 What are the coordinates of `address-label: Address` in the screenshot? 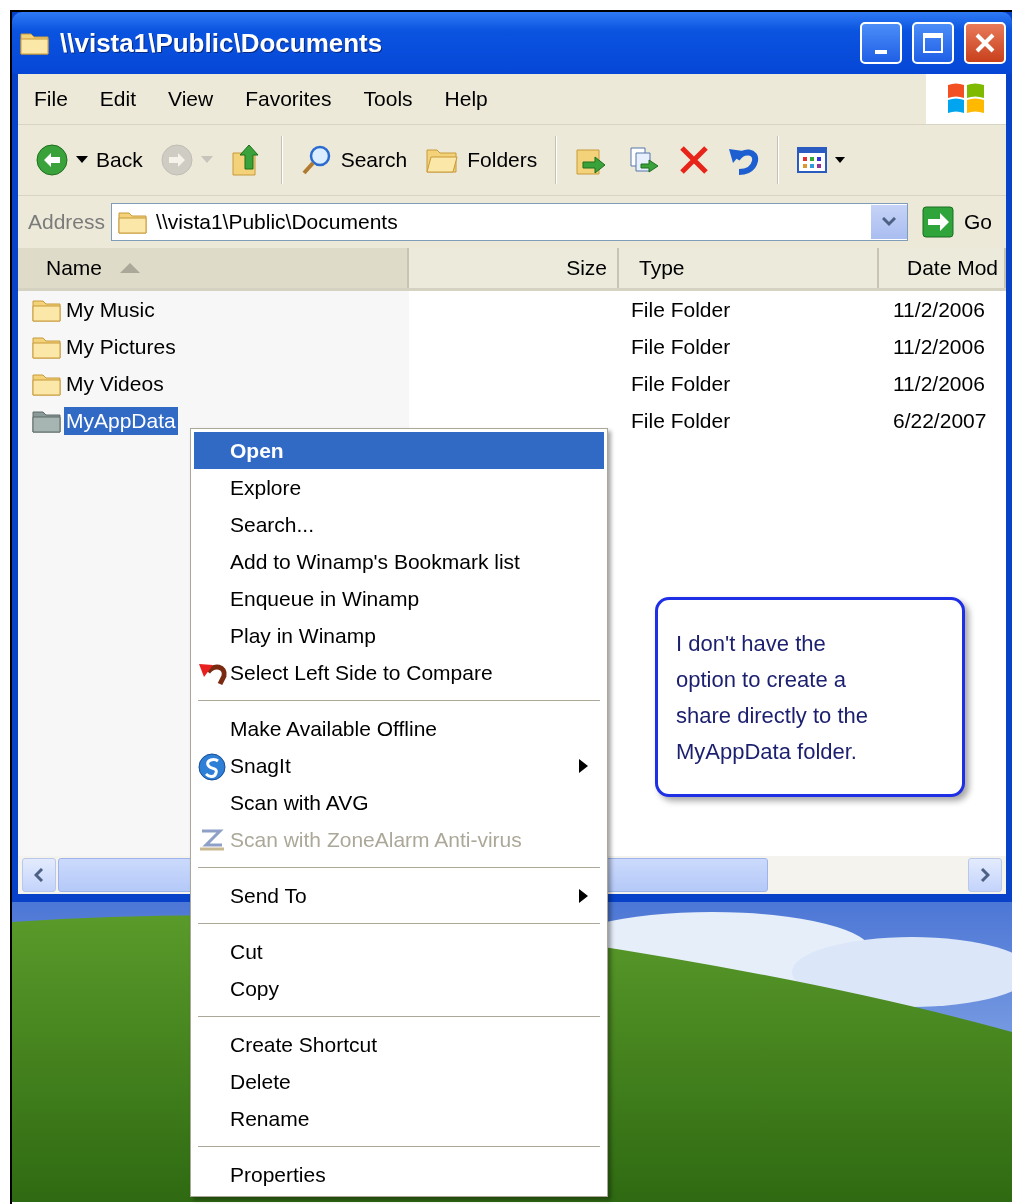 It's located at (67, 222).